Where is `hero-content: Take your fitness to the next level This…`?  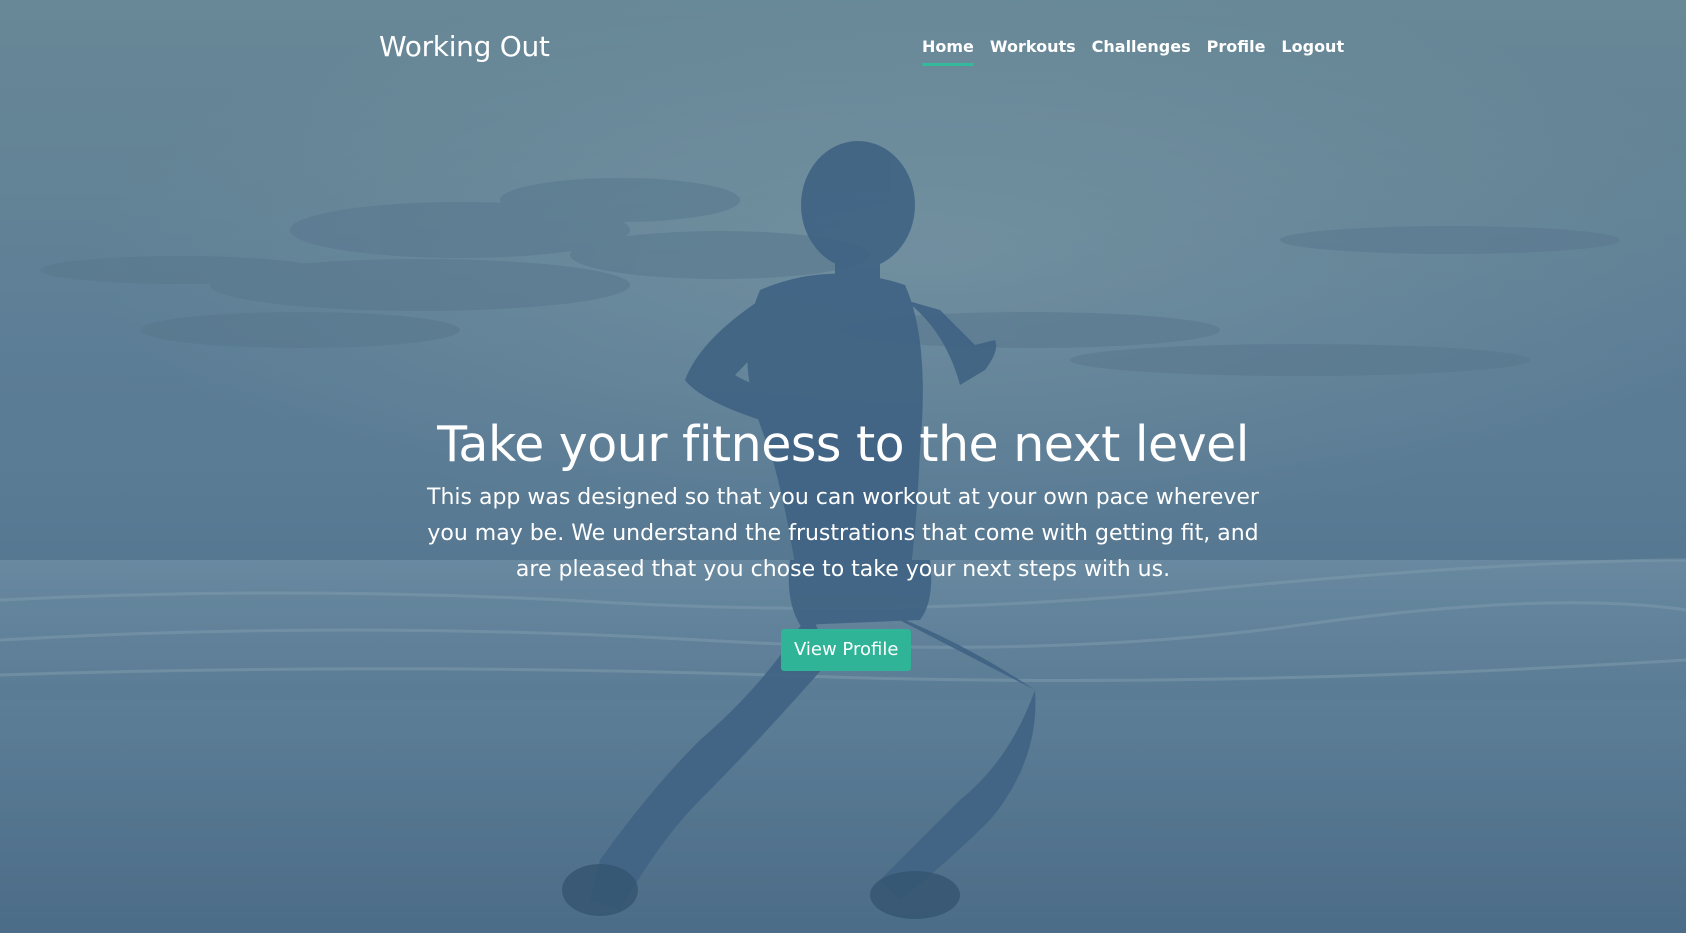 hero-content: Take your fitness to the next level This… is located at coordinates (843, 500).